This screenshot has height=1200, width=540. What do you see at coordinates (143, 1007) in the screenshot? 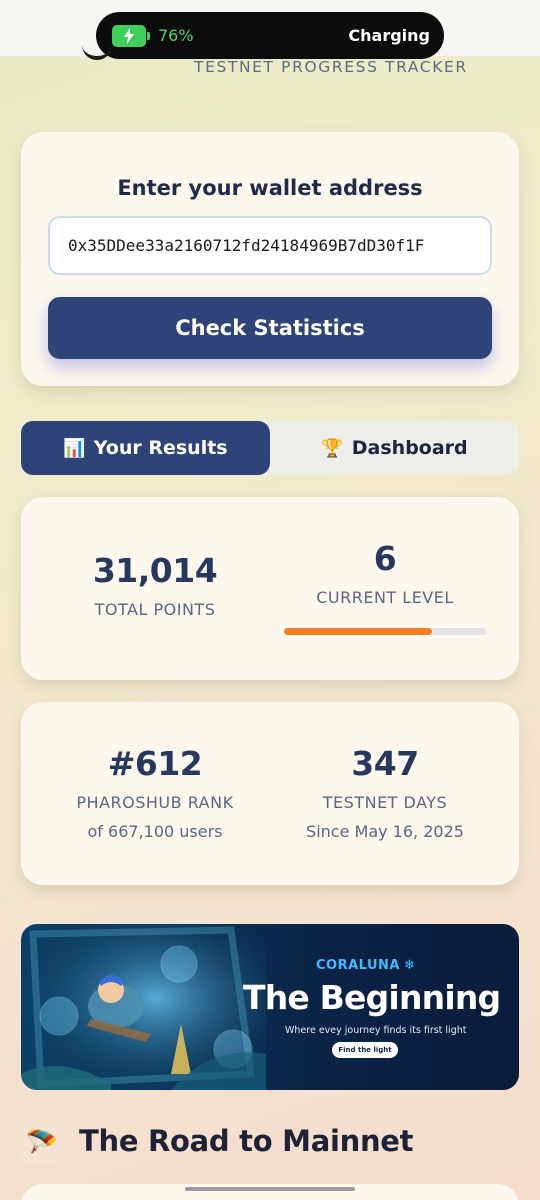
I see `banner-illustration` at bounding box center [143, 1007].